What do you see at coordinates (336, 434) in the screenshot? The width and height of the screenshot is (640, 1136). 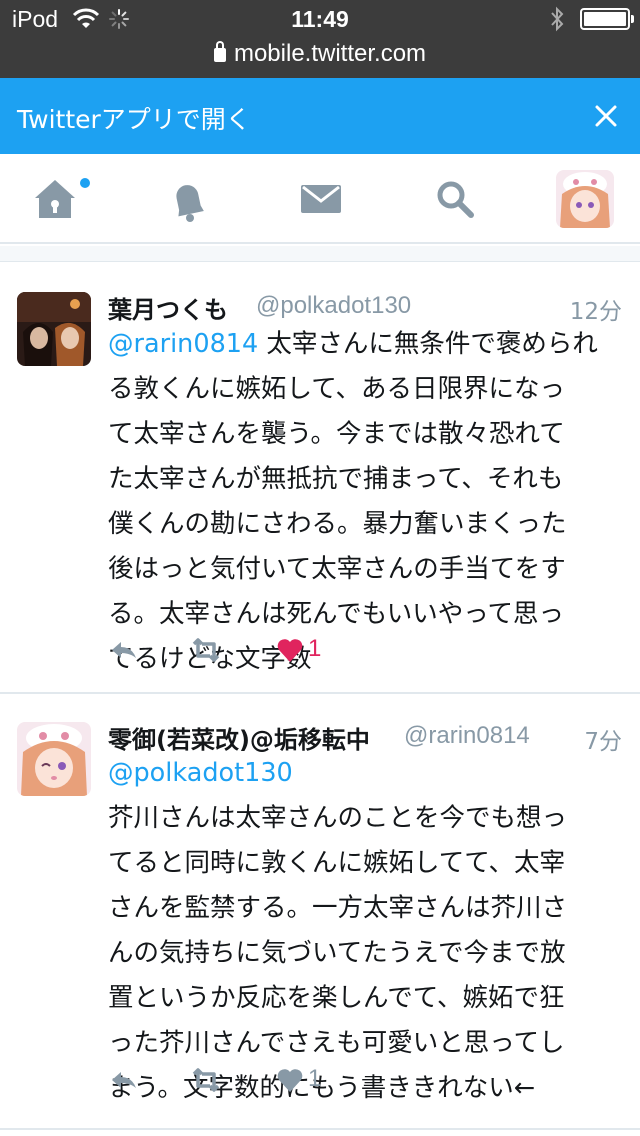 I see `tweet-text-line: て太宰さんを襲う。今までは散々恐れて` at bounding box center [336, 434].